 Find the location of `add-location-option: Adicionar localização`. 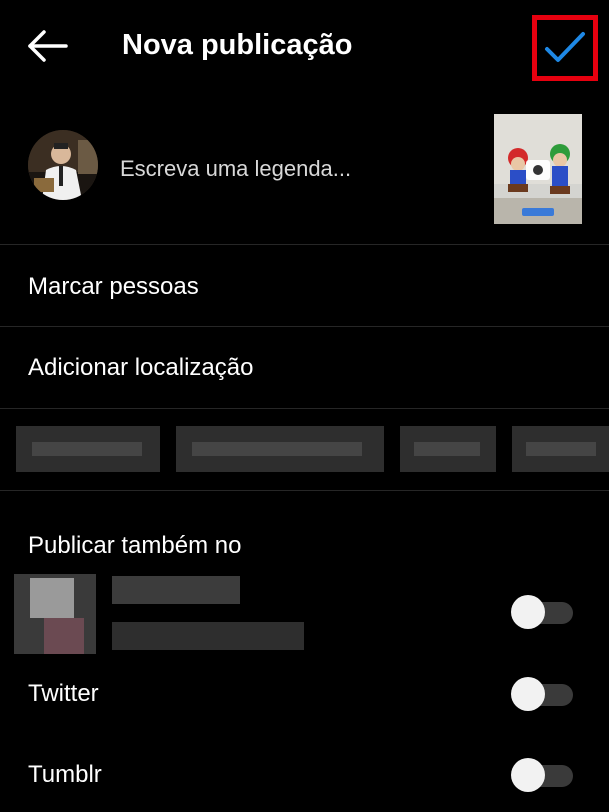

add-location-option: Adicionar localização is located at coordinates (140, 368).